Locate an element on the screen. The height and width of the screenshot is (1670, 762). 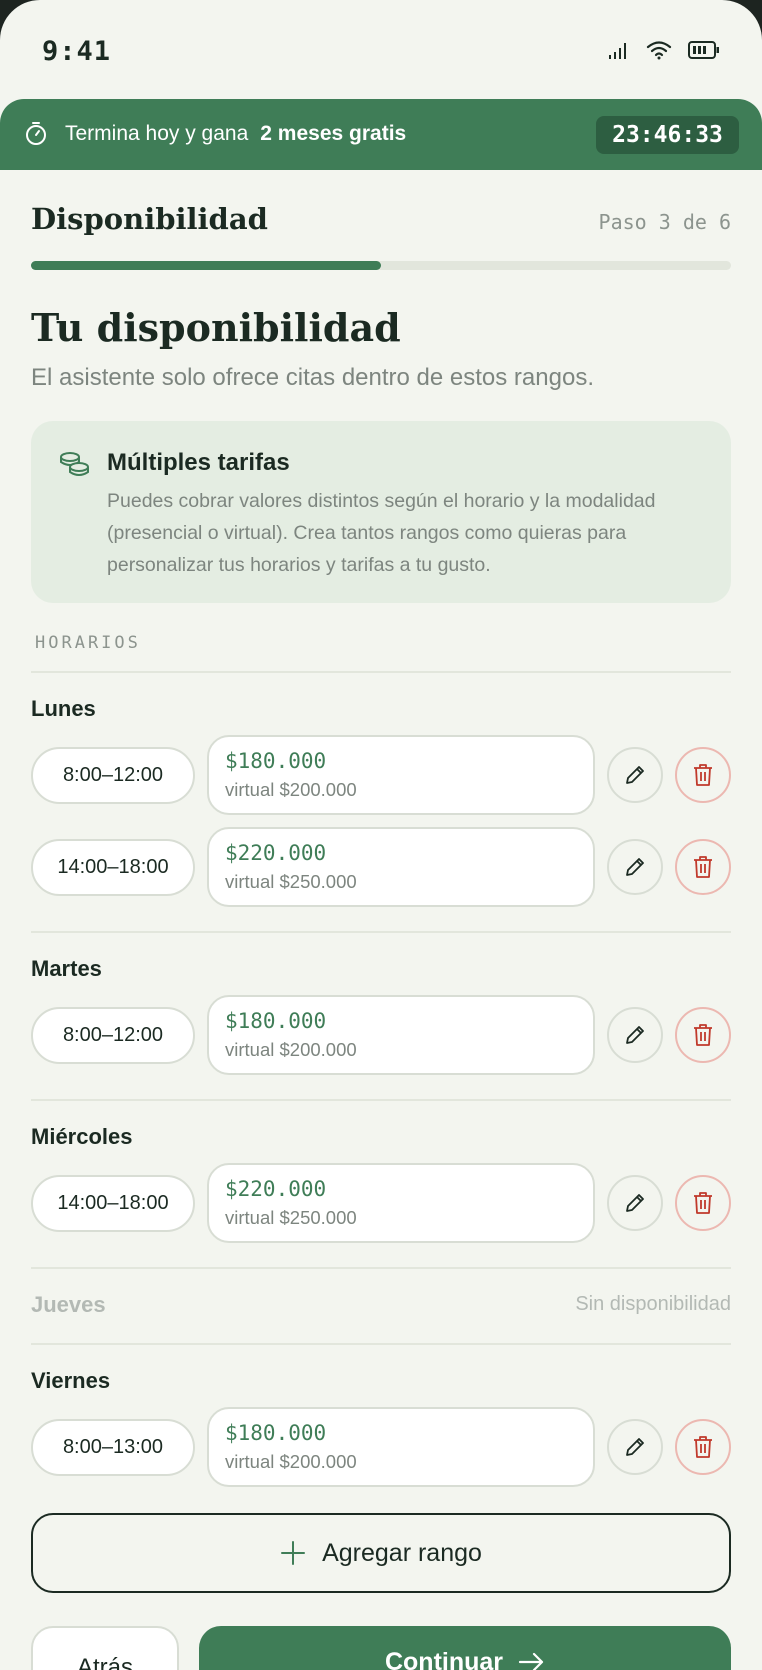
day-label-jueves: Jueves is located at coordinates (68, 1304).